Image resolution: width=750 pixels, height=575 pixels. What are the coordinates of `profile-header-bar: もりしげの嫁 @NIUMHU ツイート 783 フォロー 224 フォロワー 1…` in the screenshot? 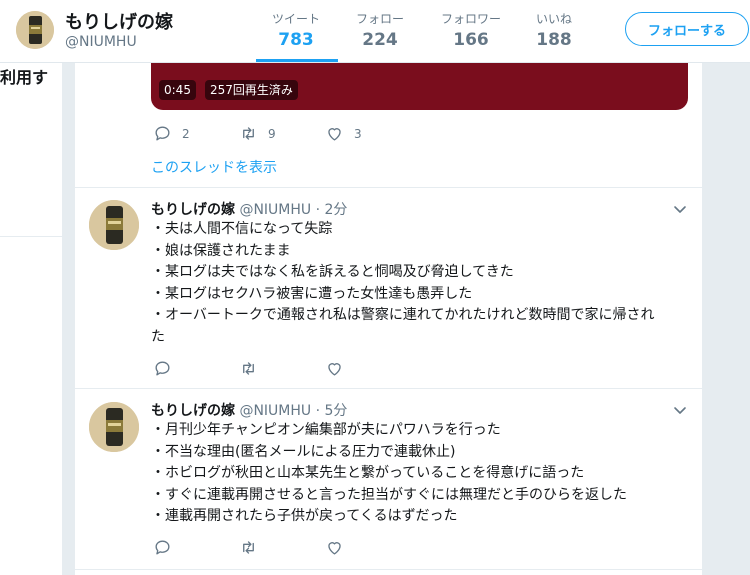 It's located at (375, 31).